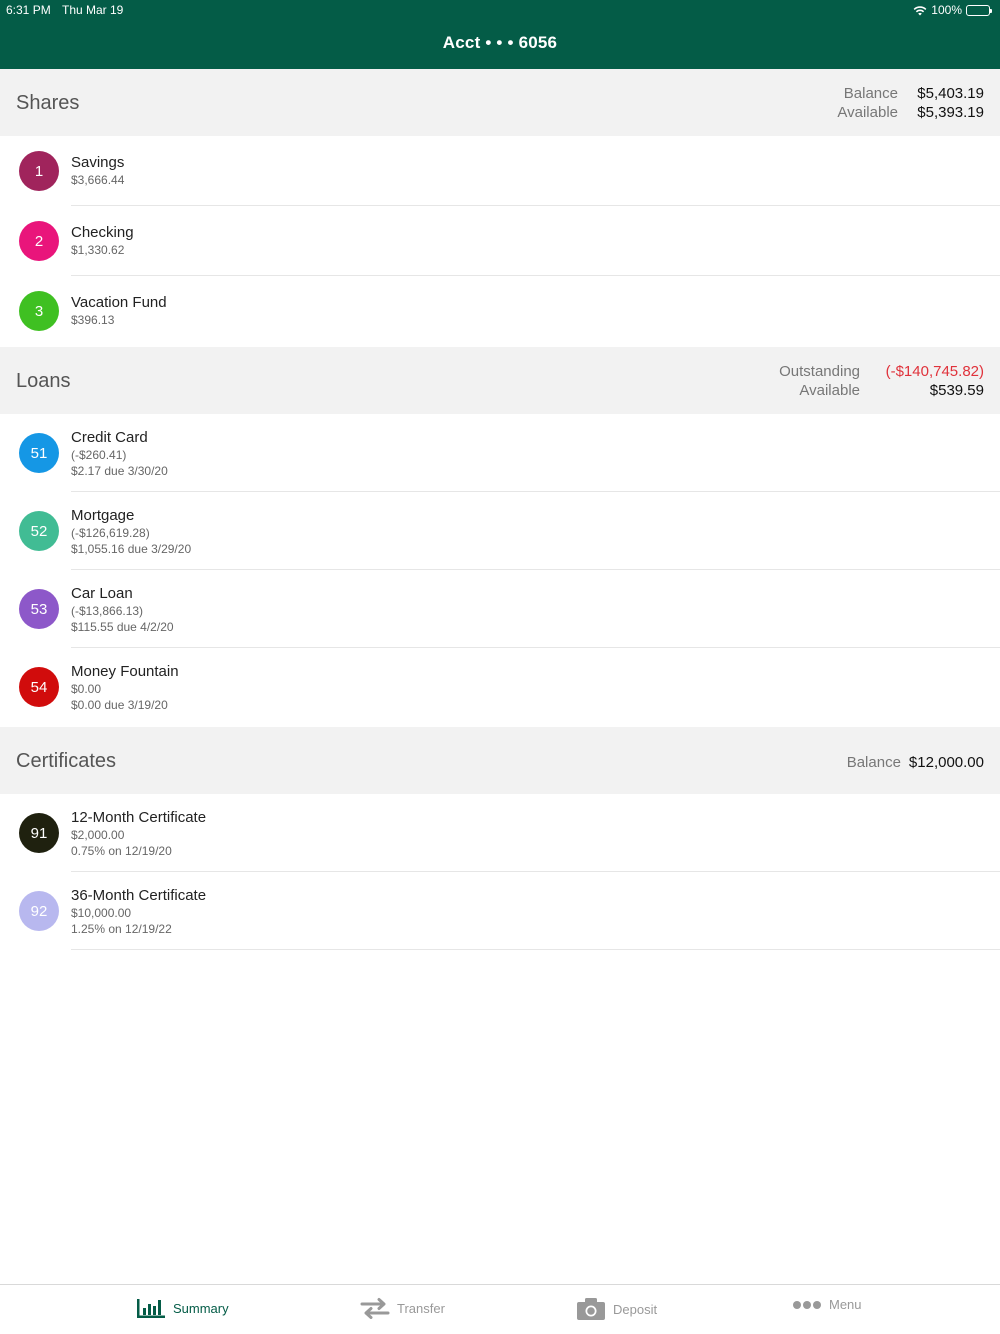  I want to click on account-balance: (-$260.41), so click(99, 455).